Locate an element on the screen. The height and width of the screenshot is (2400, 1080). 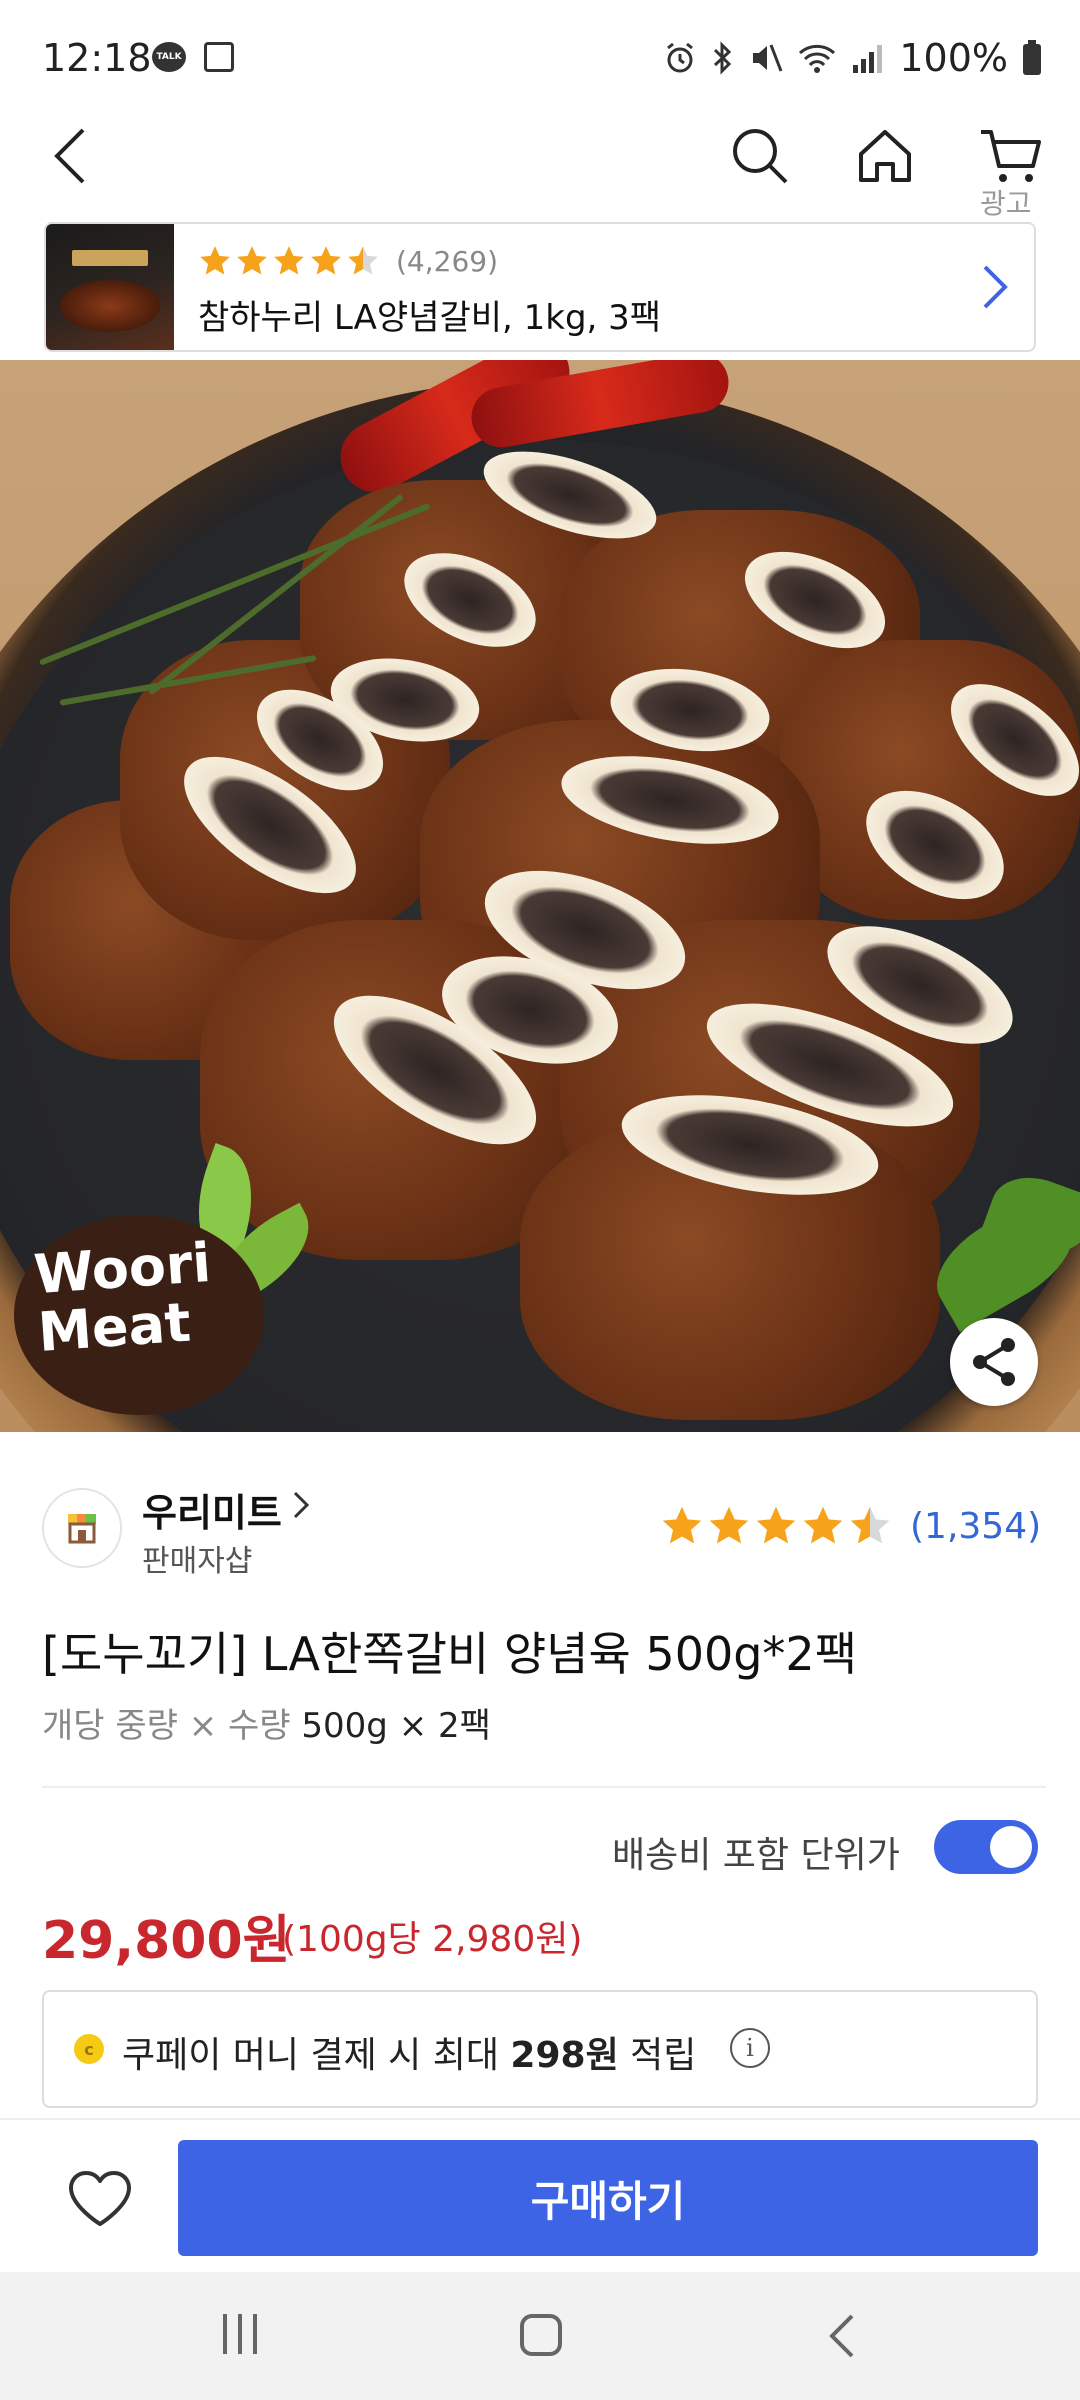
store-icon is located at coordinates (82, 1529).